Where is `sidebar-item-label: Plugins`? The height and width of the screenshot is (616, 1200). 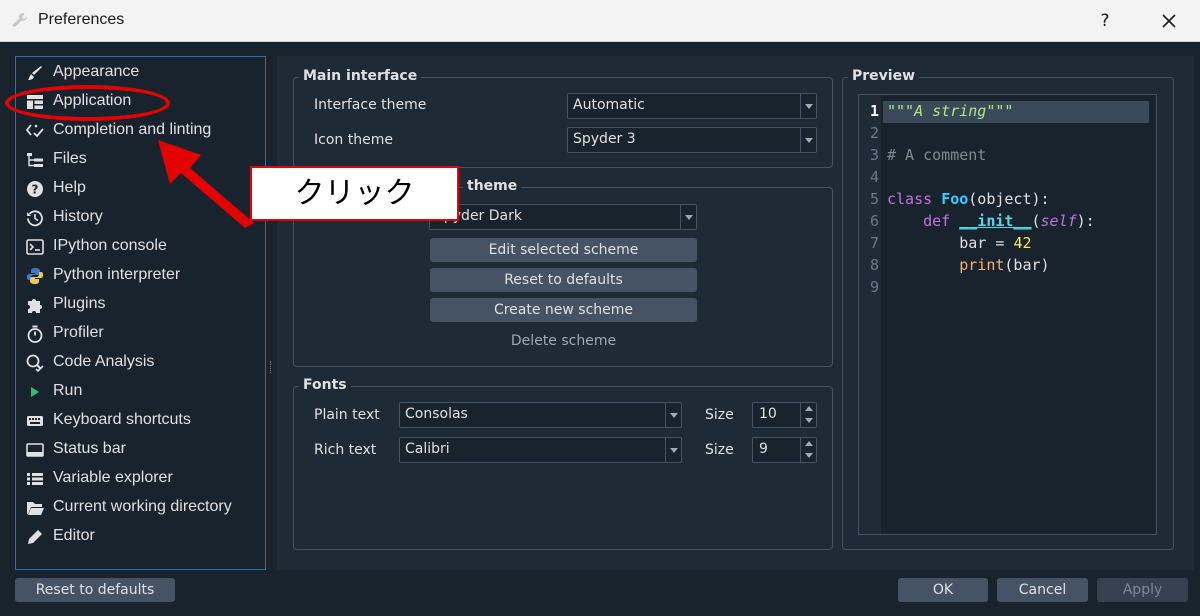
sidebar-item-label: Plugins is located at coordinates (79, 303).